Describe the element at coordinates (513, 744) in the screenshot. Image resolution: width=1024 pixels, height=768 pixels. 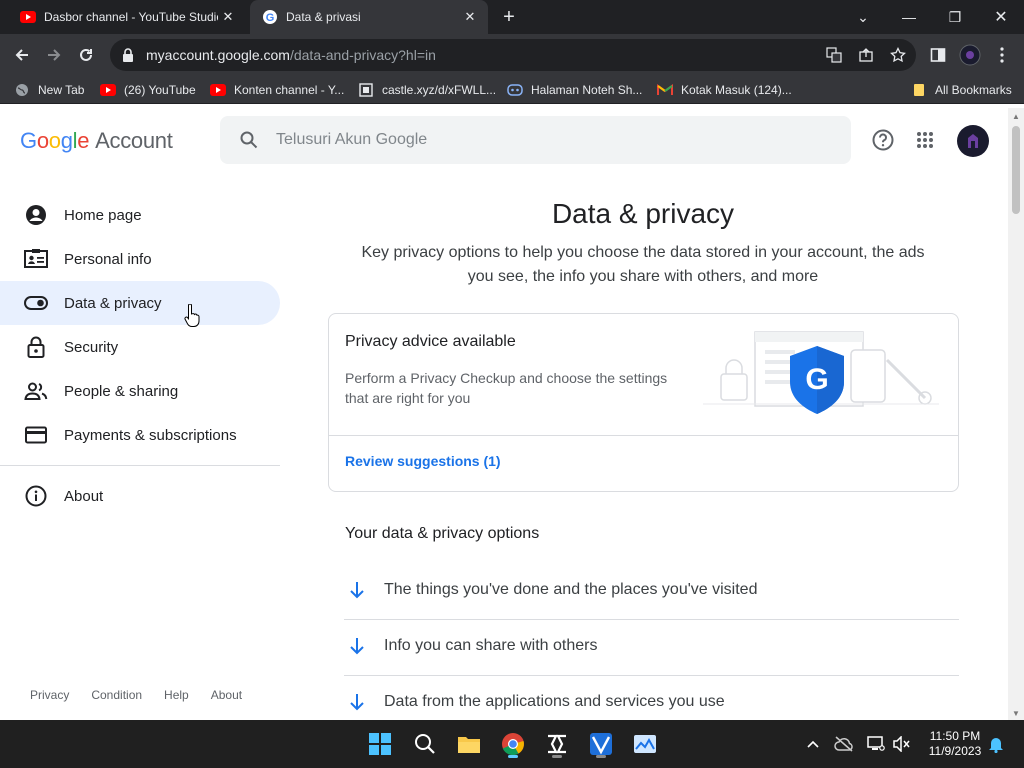
I see `chrome-icon` at that location.